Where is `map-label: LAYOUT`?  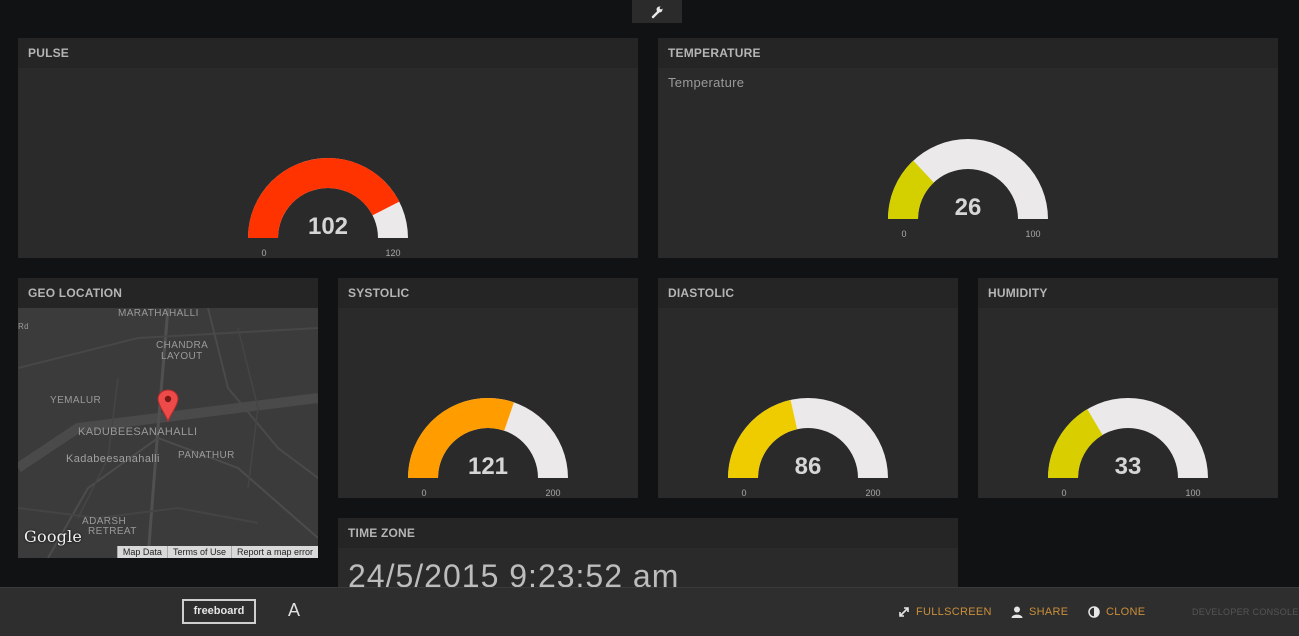 map-label: LAYOUT is located at coordinates (182, 356).